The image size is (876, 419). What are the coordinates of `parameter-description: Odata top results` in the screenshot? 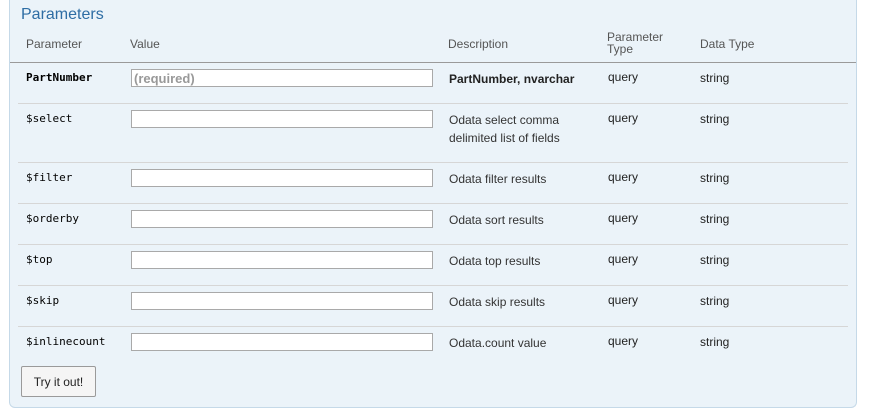 It's located at (495, 261).